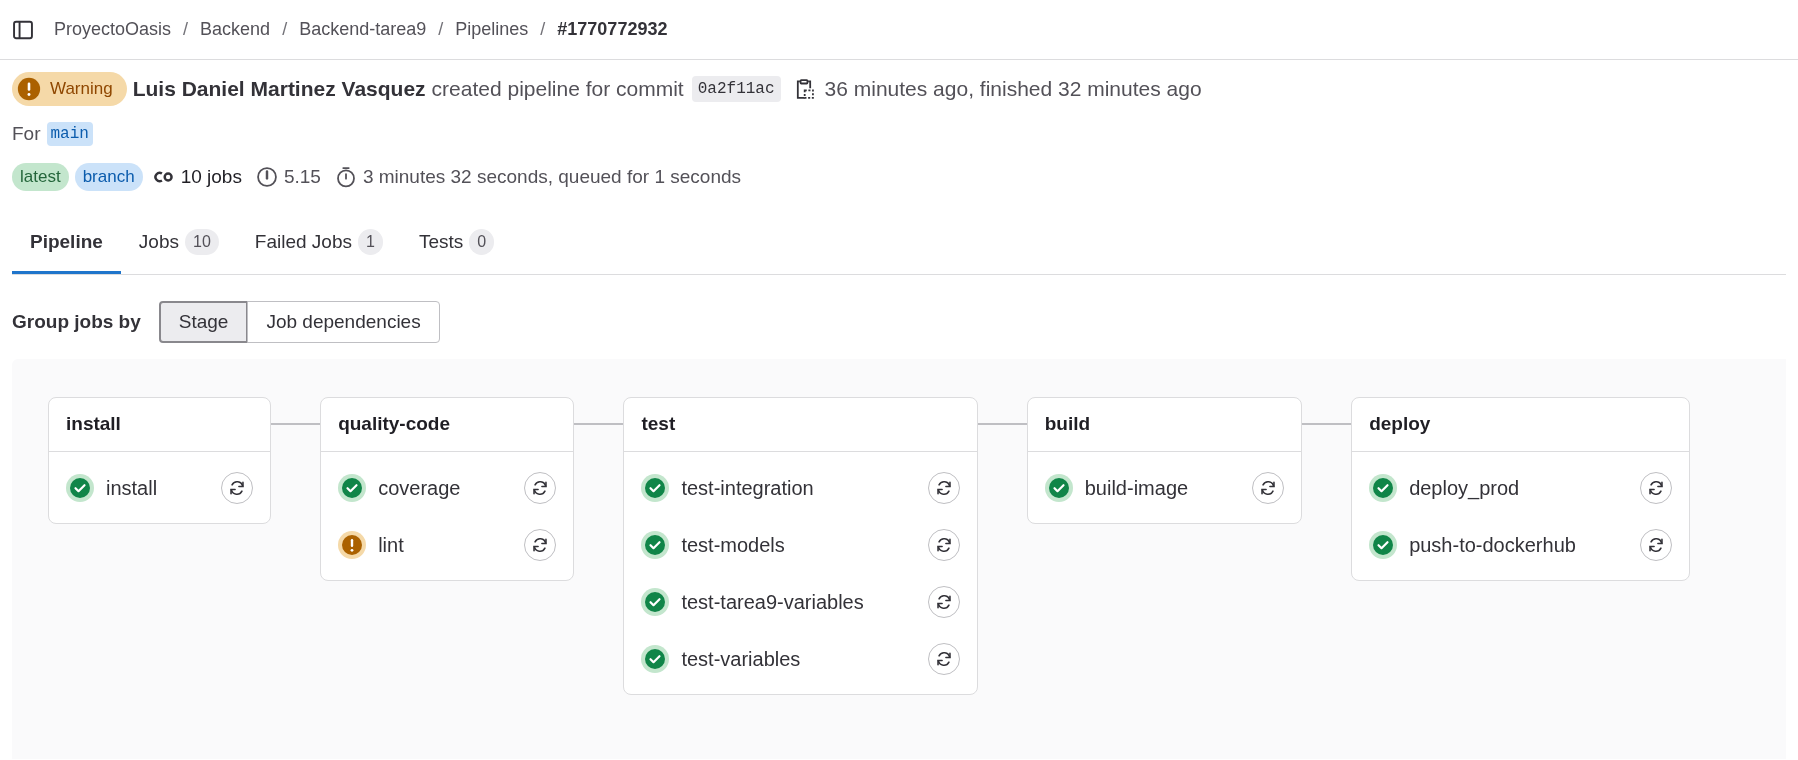  I want to click on action-text: created pipeline for commit, so click(557, 89).